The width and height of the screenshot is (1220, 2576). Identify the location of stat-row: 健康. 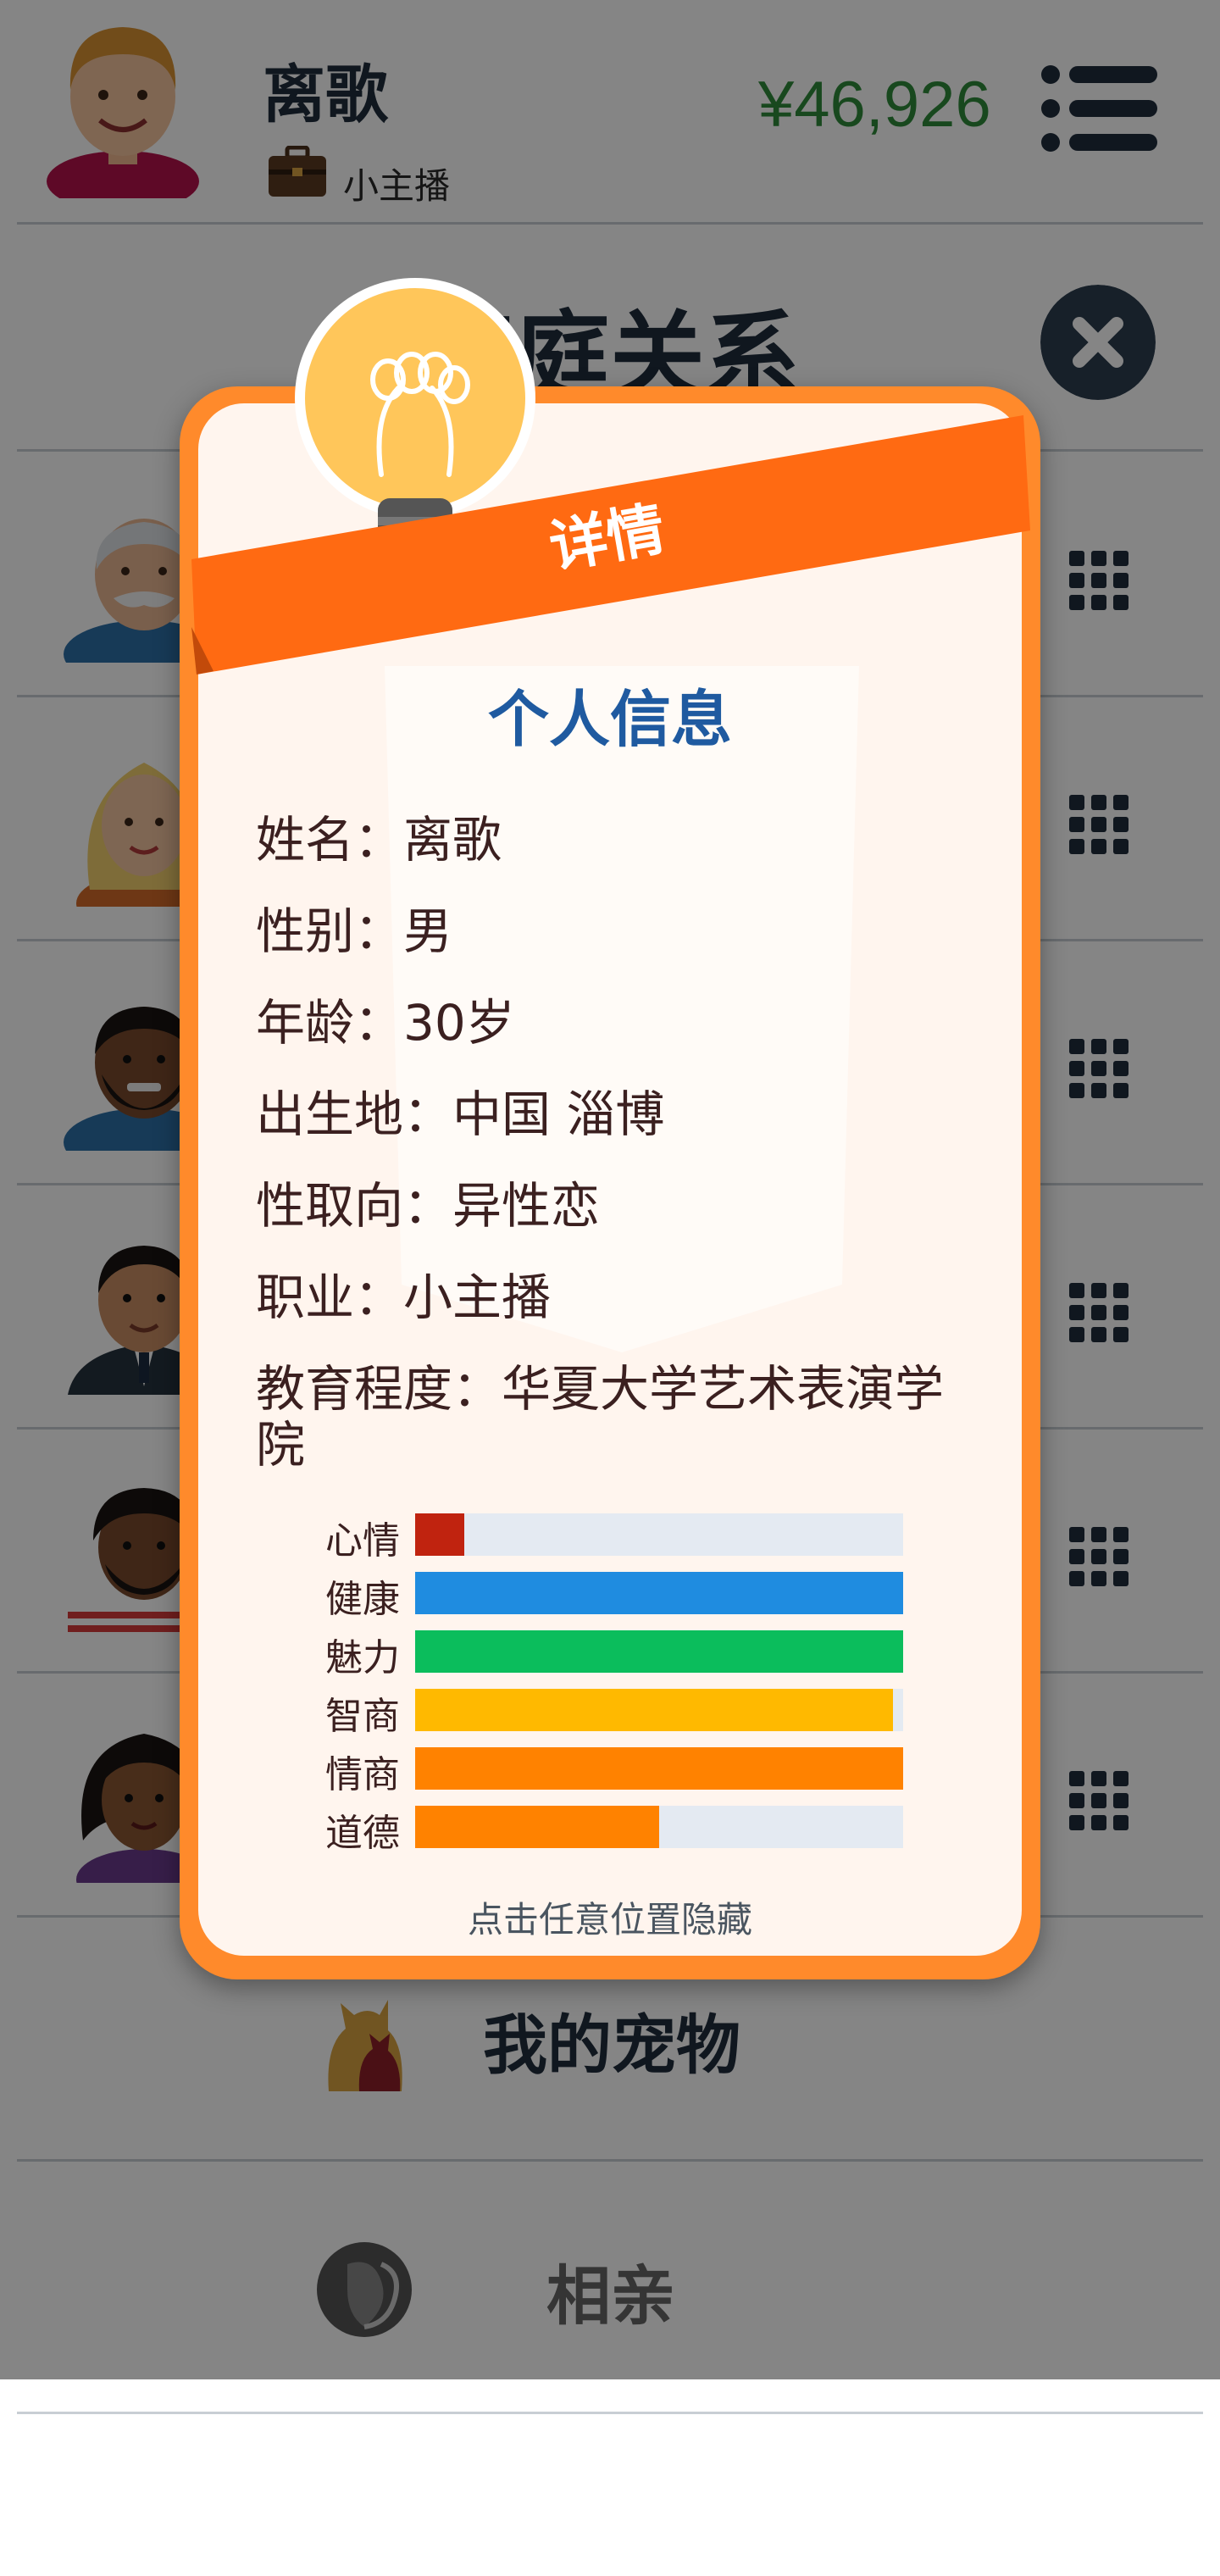
(603, 1596).